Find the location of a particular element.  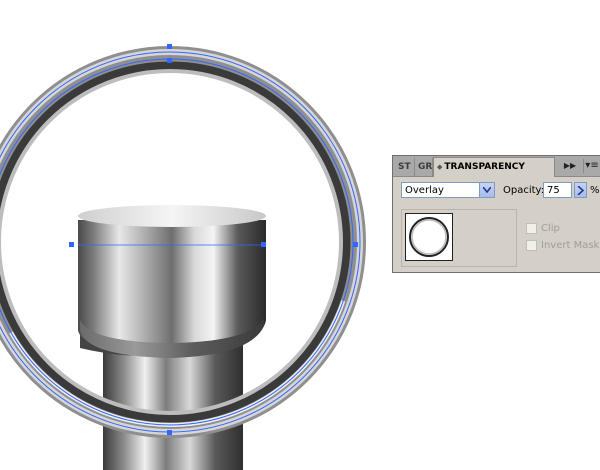

ring-thumbnail-icon is located at coordinates (429, 237).